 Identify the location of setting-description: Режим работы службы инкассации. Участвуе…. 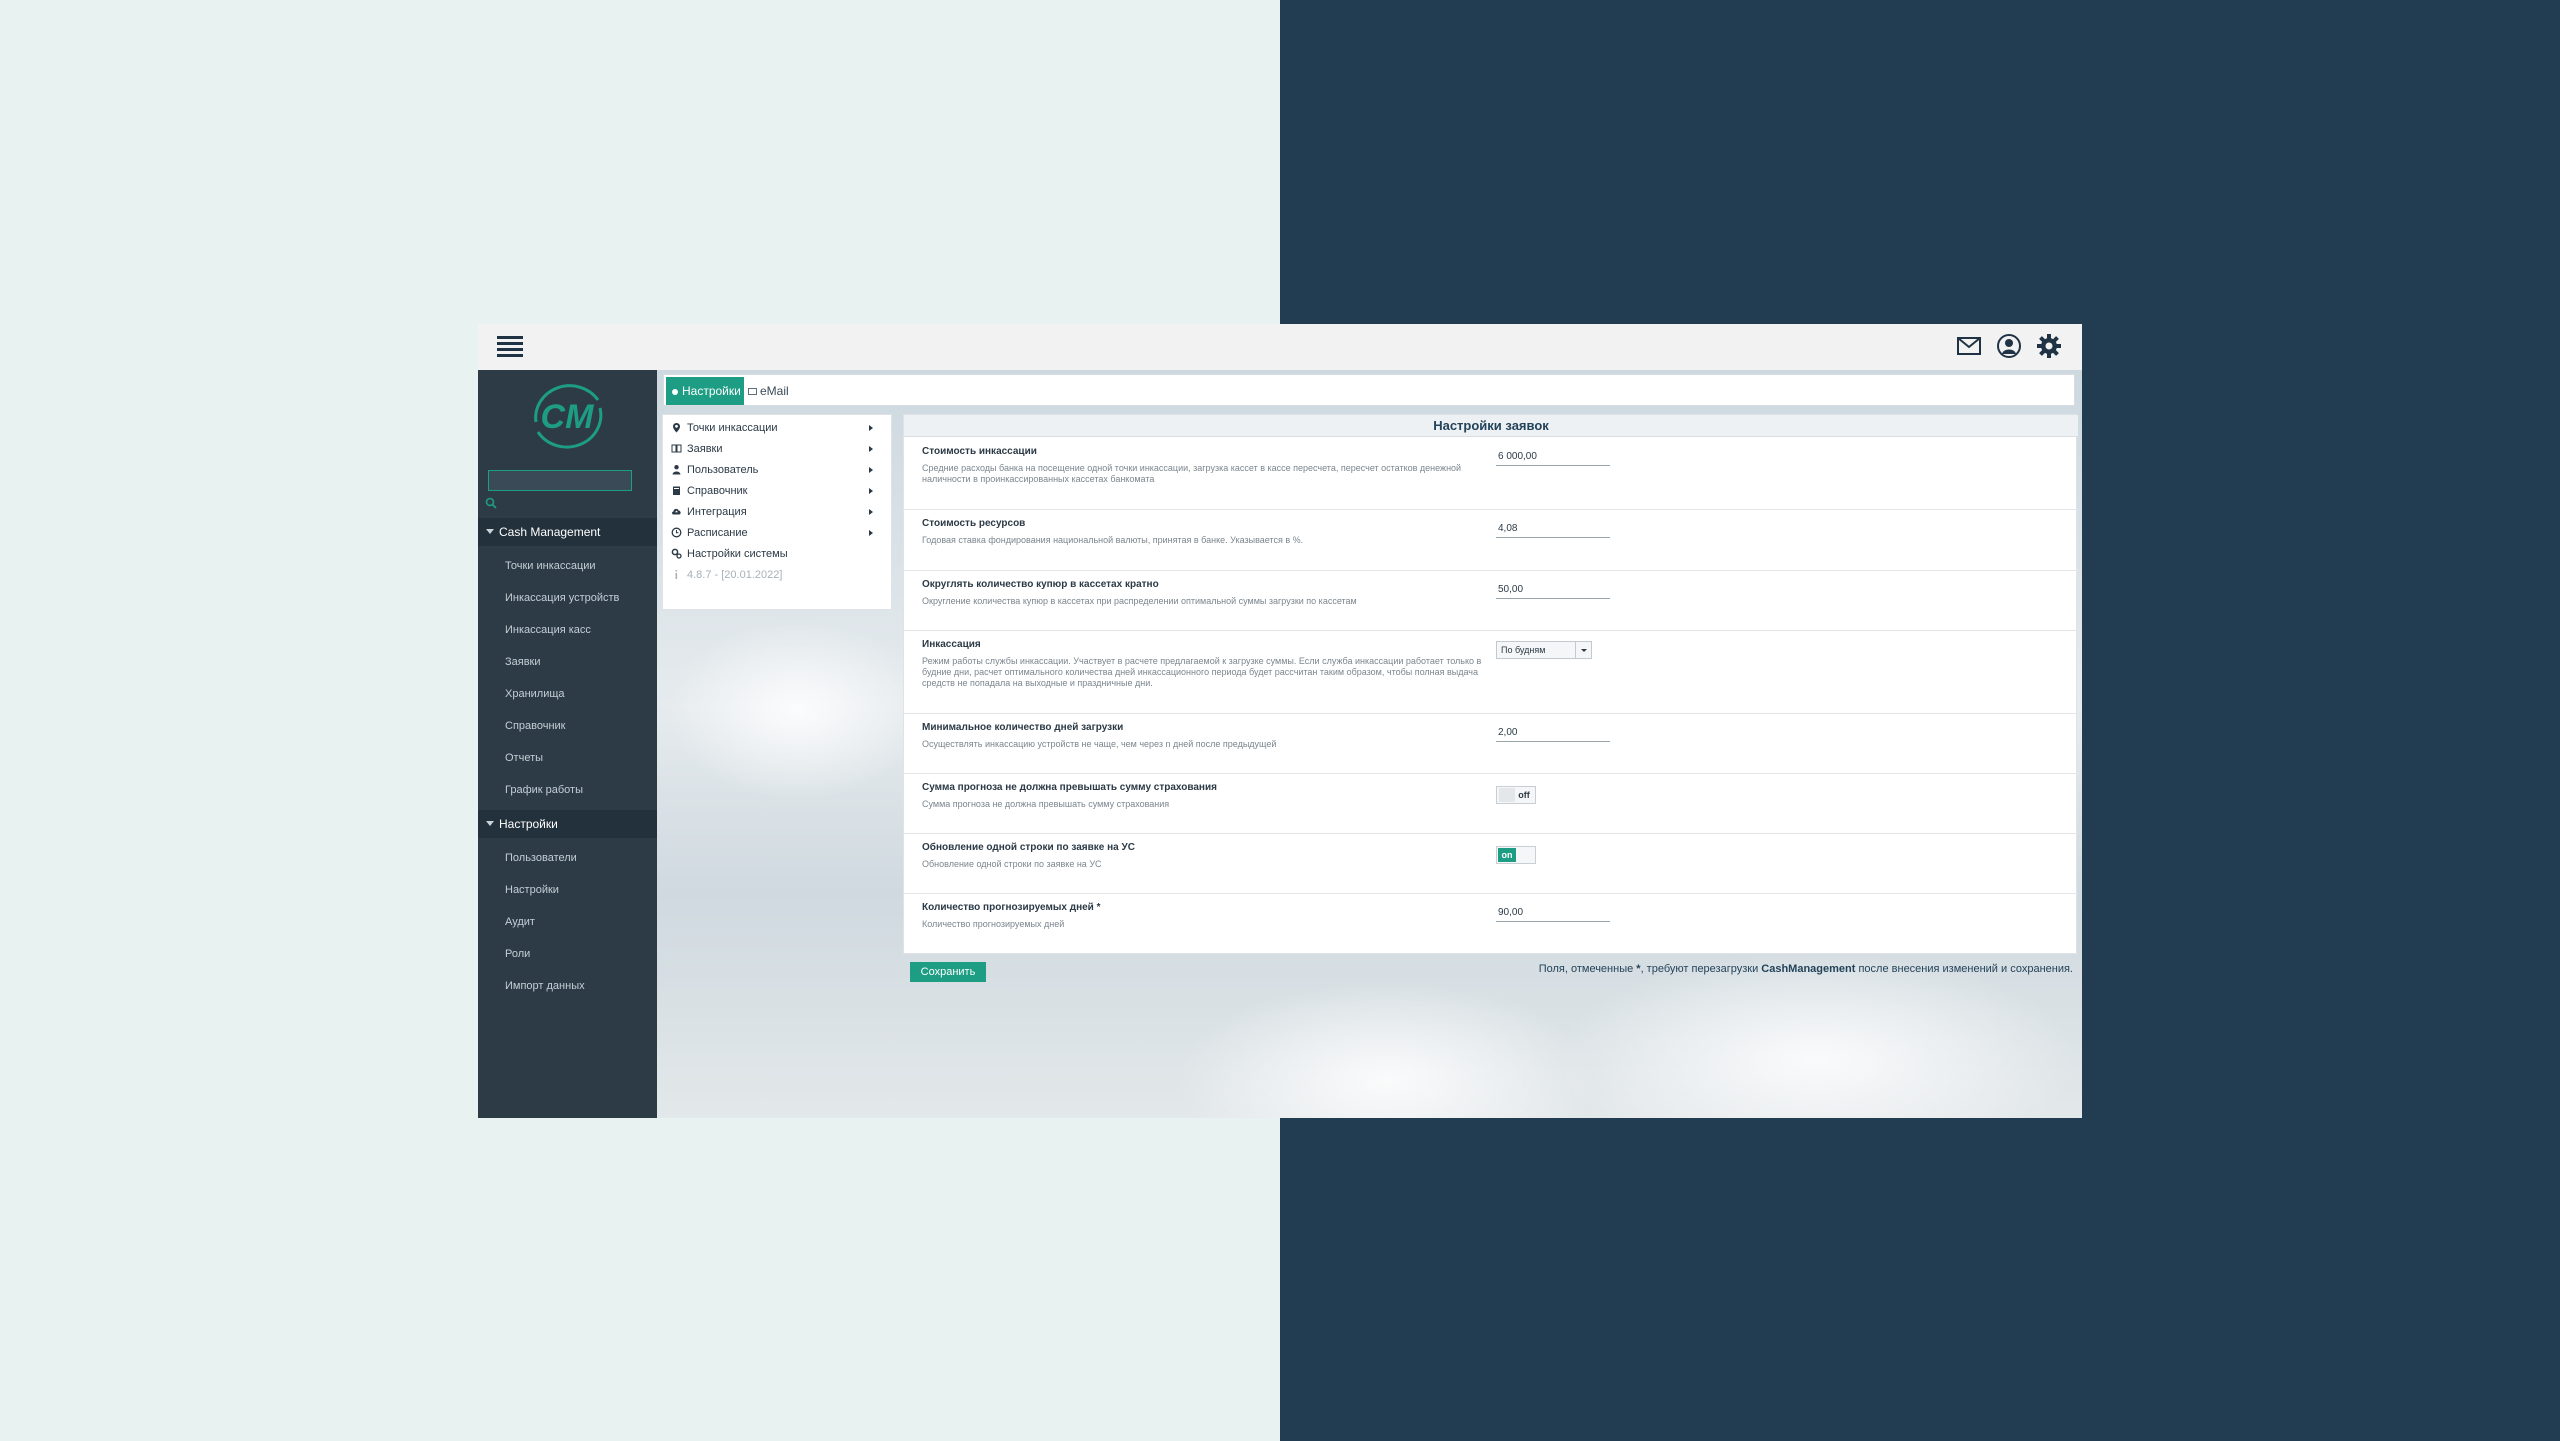
(1202, 672).